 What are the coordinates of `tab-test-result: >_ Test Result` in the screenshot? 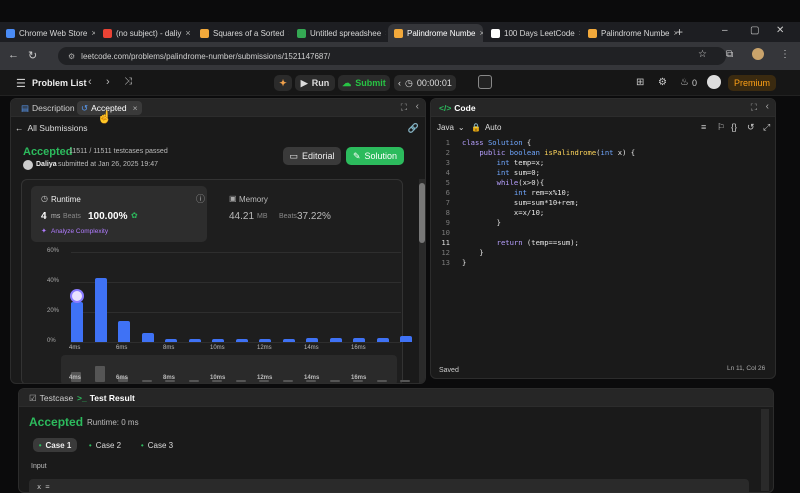 It's located at (106, 398).